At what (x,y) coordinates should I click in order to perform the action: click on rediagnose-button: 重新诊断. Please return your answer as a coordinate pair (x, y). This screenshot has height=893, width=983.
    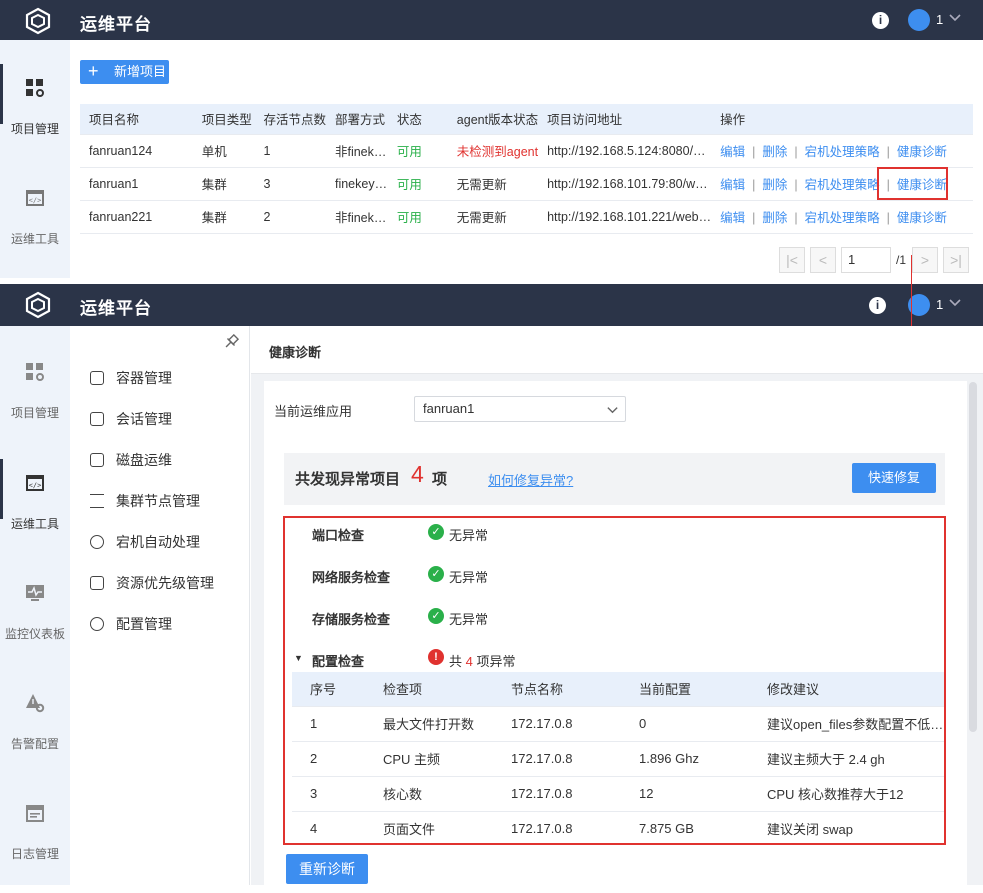
    Looking at the image, I should click on (327, 869).